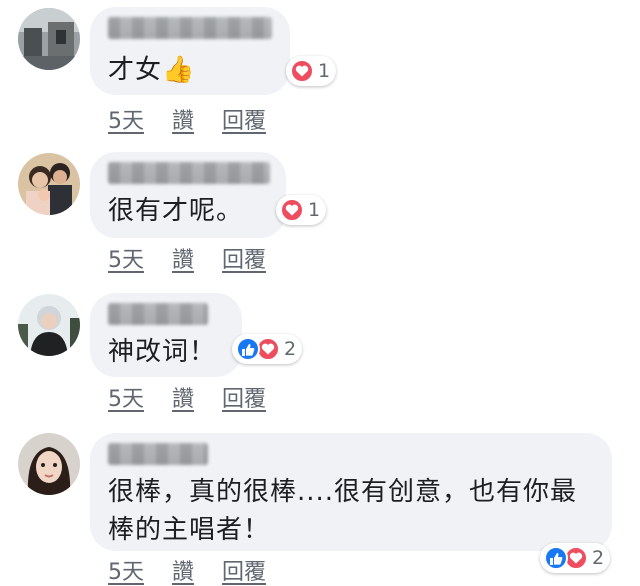 The width and height of the screenshot is (640, 586). What do you see at coordinates (162, 352) in the screenshot?
I see `comment-text: 神改词！` at bounding box center [162, 352].